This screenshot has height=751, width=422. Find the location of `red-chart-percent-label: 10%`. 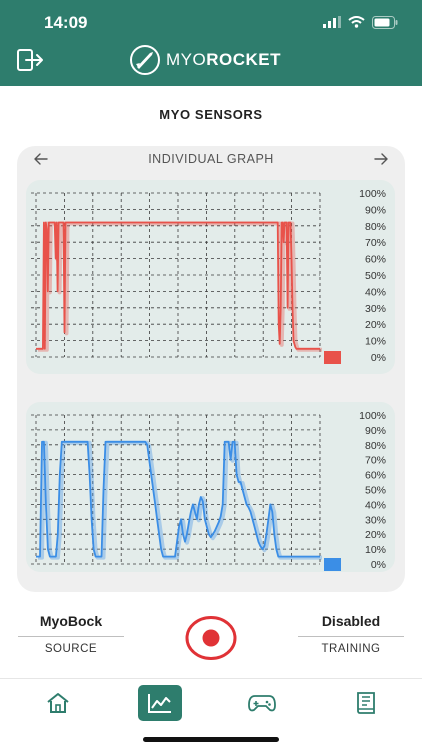

red-chart-percent-label: 10% is located at coordinates (375, 342).